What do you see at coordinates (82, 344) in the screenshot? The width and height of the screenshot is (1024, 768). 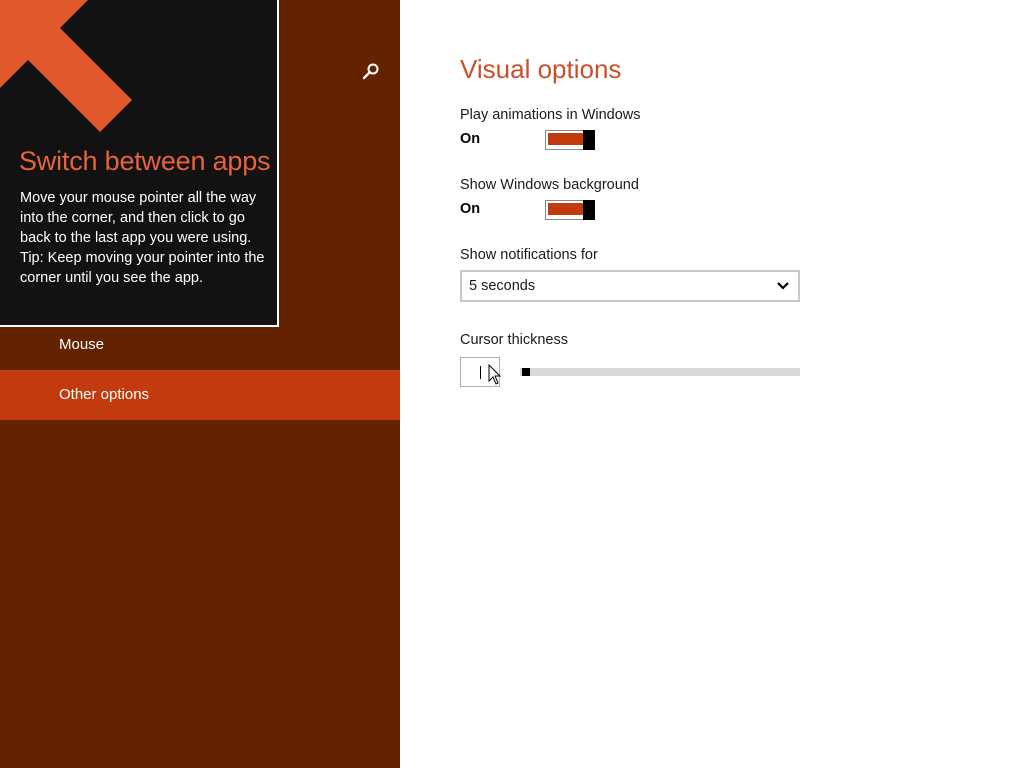 I see `nav-item-label: Mouse` at bounding box center [82, 344].